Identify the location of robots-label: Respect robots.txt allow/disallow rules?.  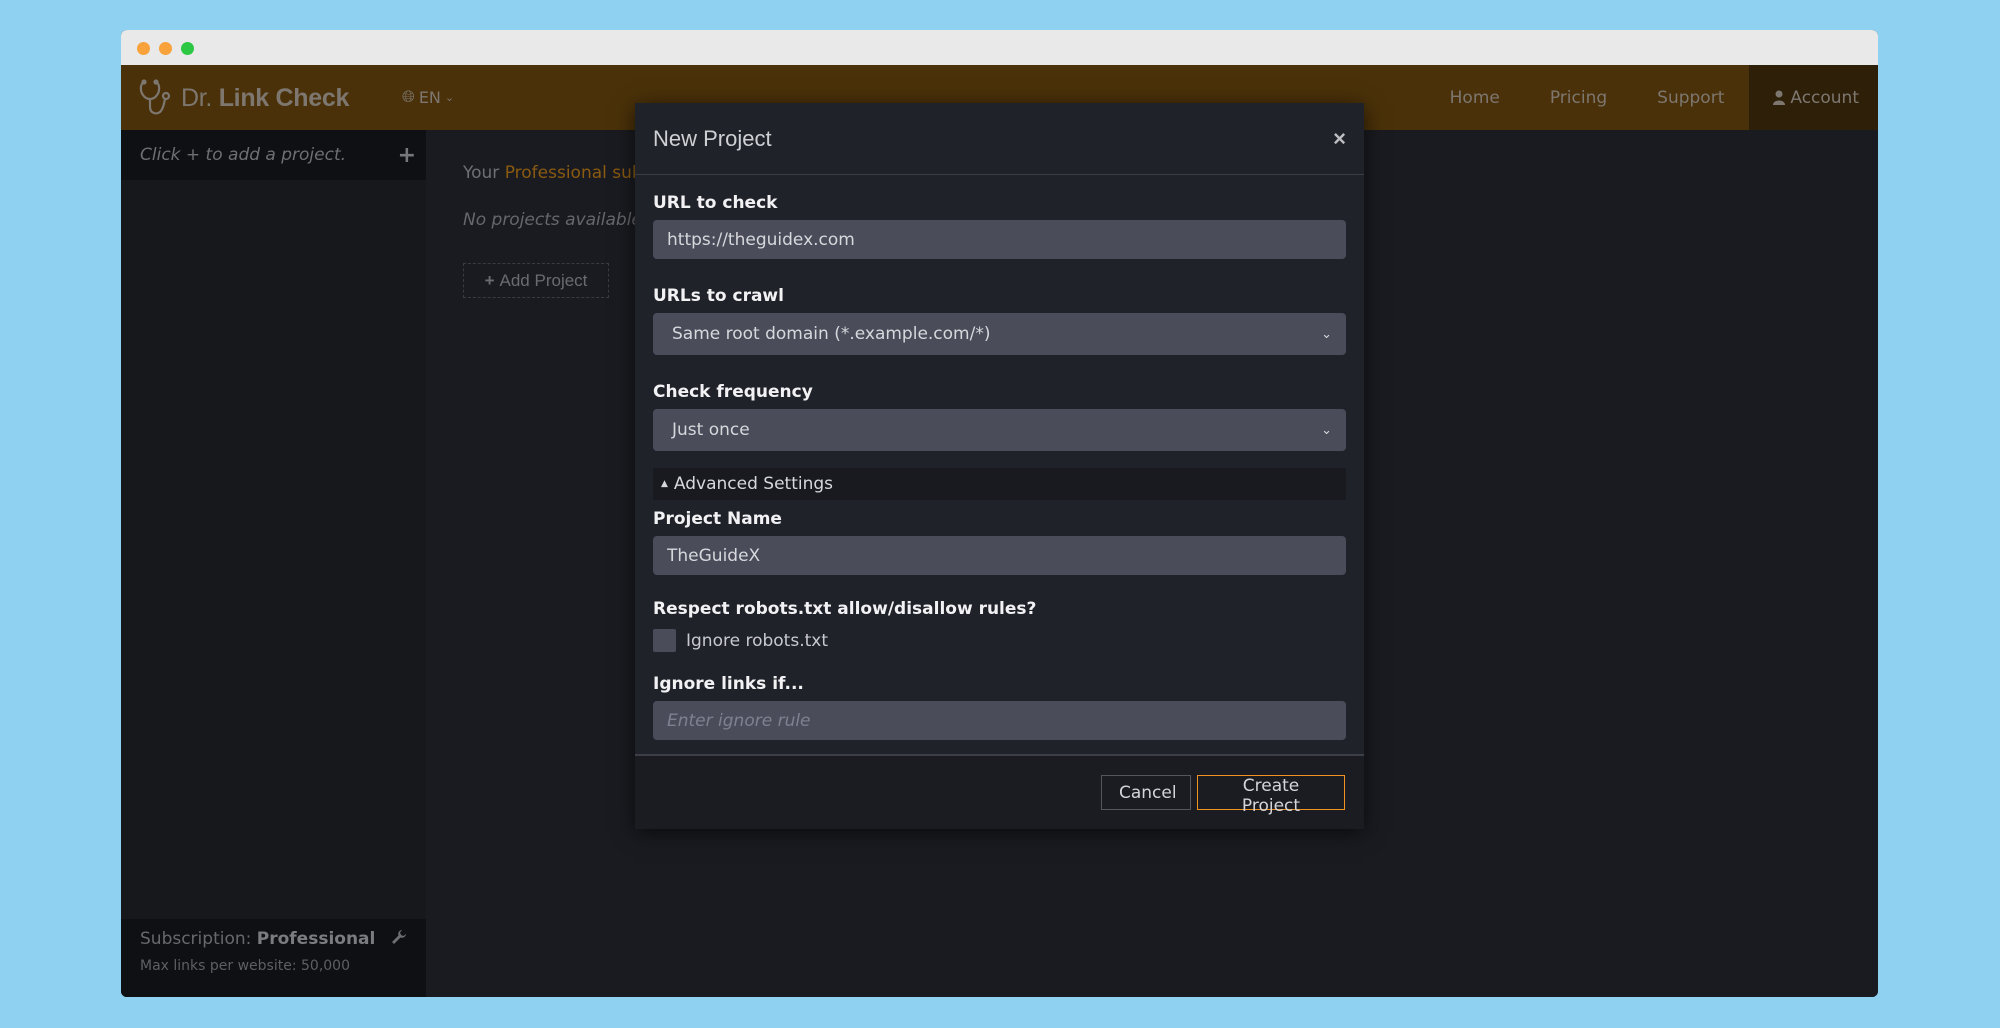
(845, 609).